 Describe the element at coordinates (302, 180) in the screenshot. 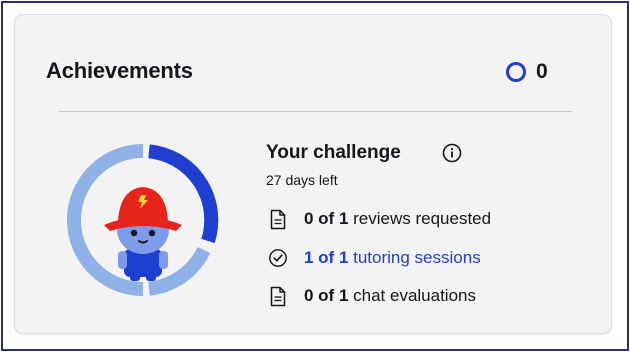

I see `days-left: 27 days left` at that location.